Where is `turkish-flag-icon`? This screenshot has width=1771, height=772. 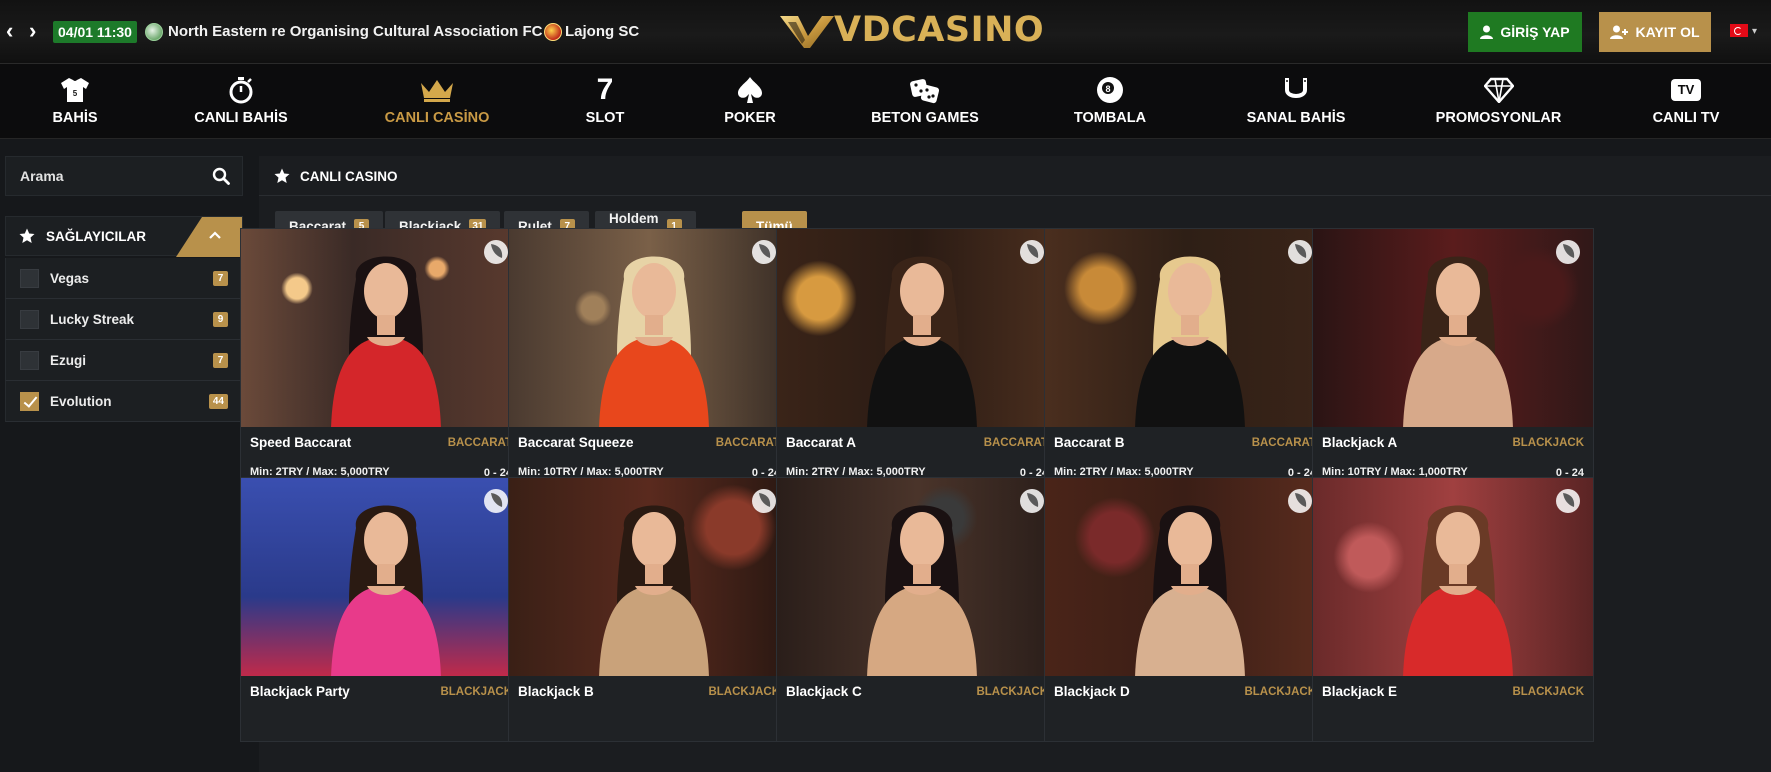 turkish-flag-icon is located at coordinates (1739, 30).